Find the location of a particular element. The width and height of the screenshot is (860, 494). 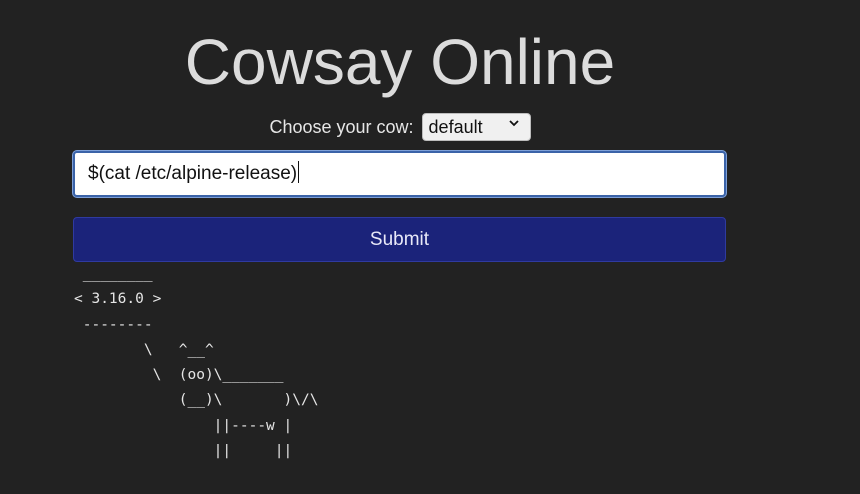

chevron-down-icon is located at coordinates (513, 123).